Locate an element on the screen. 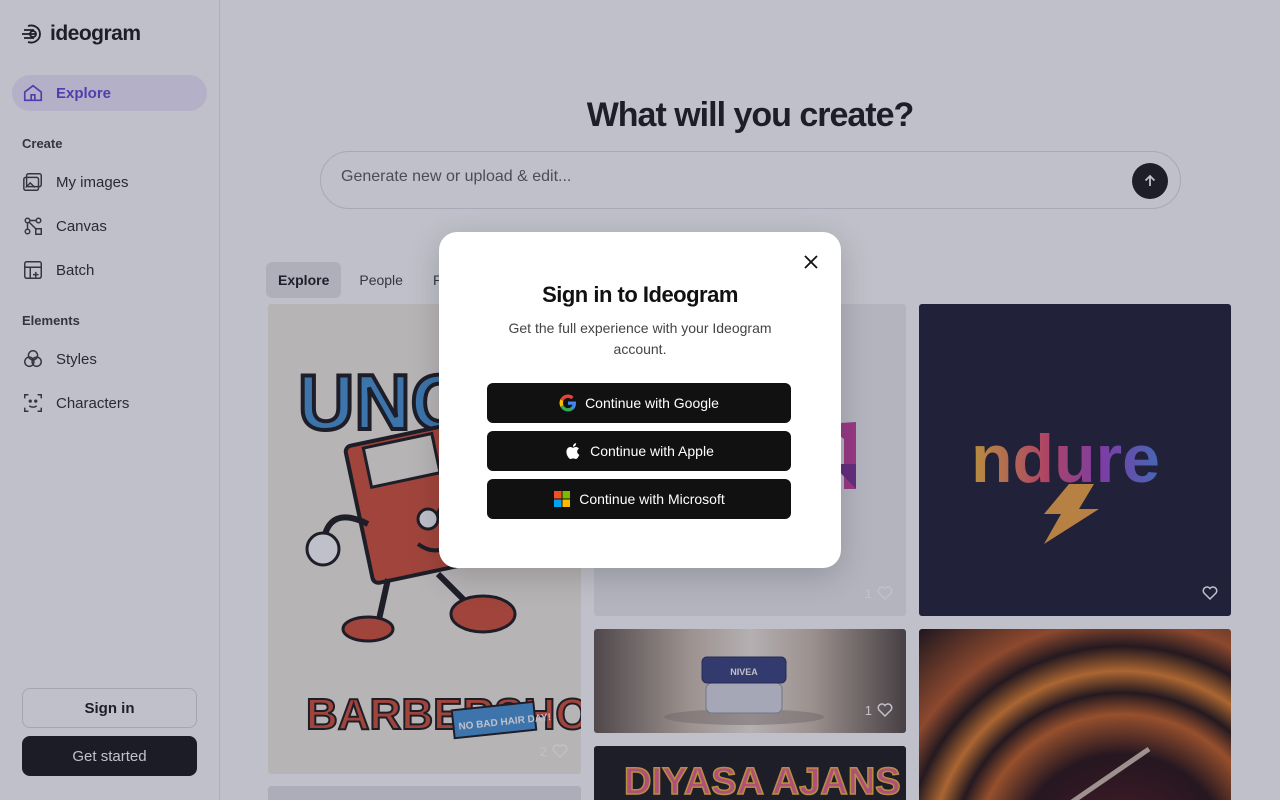 This screenshot has width=1280, height=800. apple-button-label: Continue with Apple is located at coordinates (652, 451).